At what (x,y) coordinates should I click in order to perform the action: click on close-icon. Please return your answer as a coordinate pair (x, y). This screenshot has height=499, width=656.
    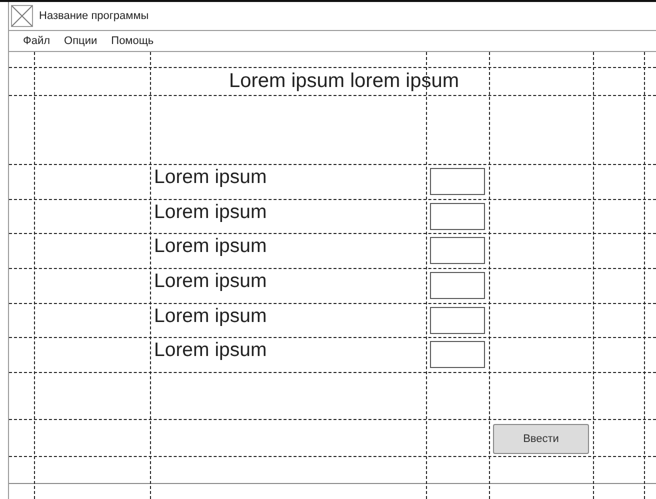
    Looking at the image, I should click on (22, 16).